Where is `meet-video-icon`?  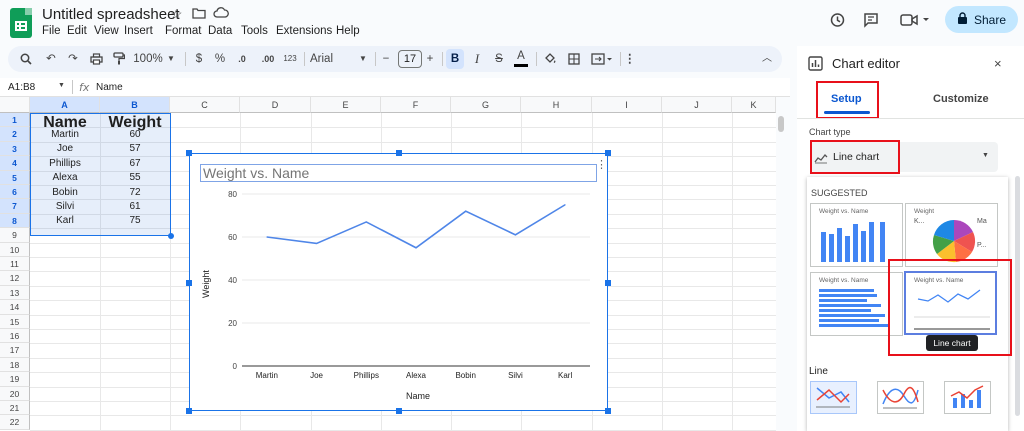 meet-video-icon is located at coordinates (915, 22).